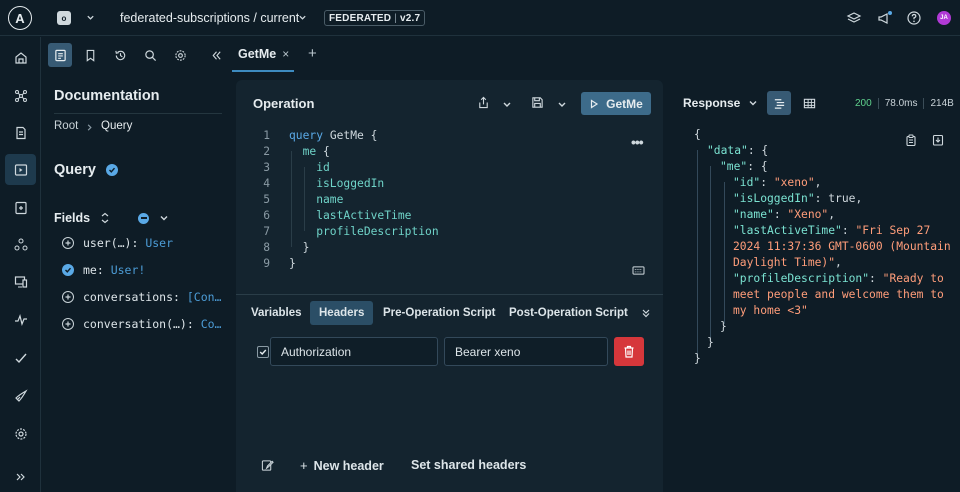  I want to click on add-tab-button: +, so click(312, 53).